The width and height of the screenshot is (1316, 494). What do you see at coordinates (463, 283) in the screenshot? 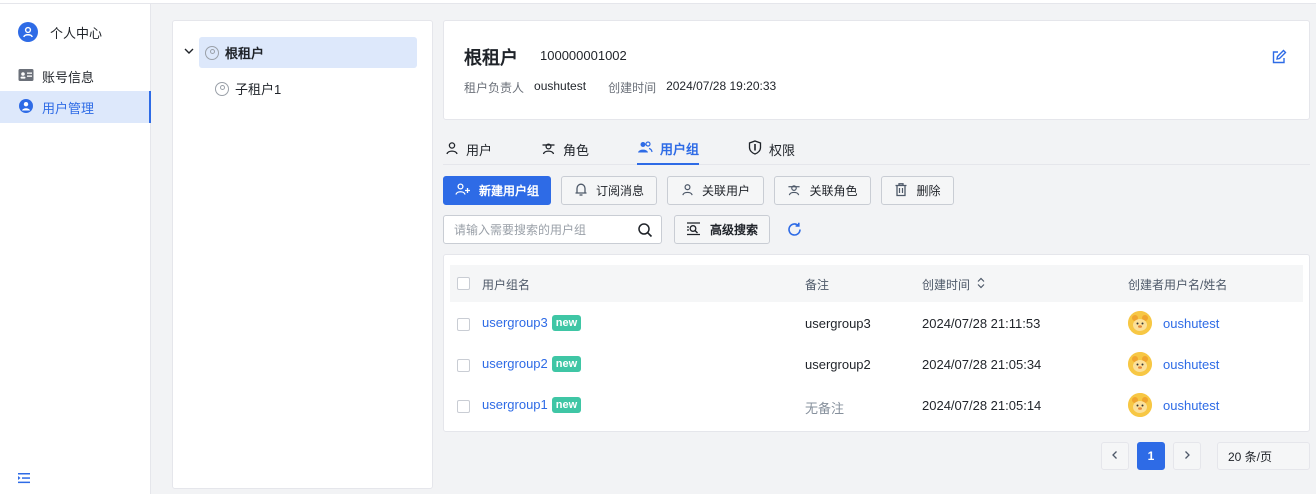
I see `select-all-checkbox` at bounding box center [463, 283].